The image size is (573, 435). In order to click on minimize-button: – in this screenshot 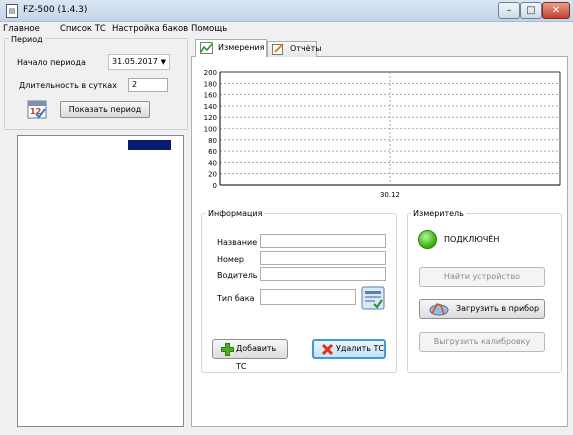, I will do `click(509, 10)`.